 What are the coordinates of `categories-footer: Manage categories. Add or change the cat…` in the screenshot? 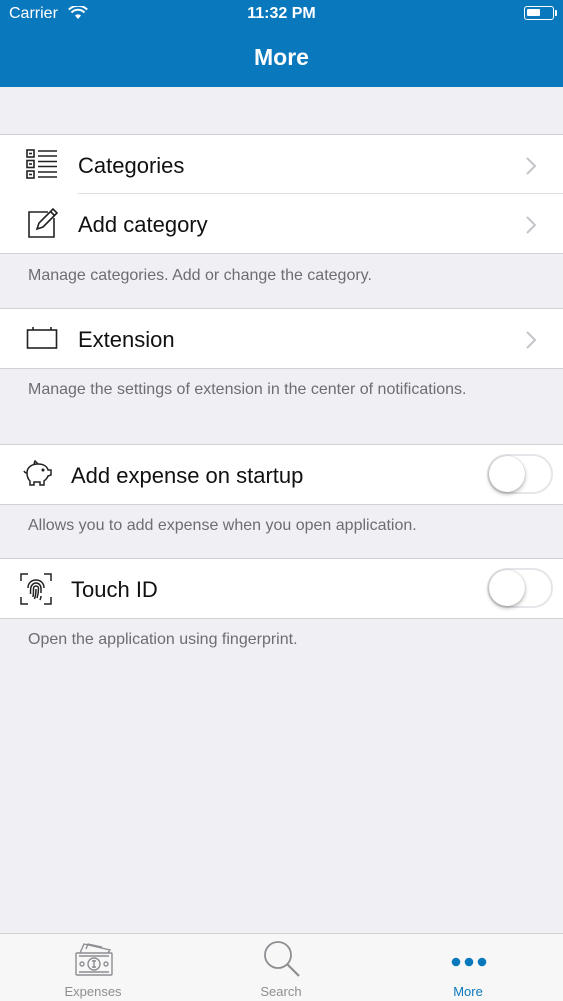 It's located at (200, 275).